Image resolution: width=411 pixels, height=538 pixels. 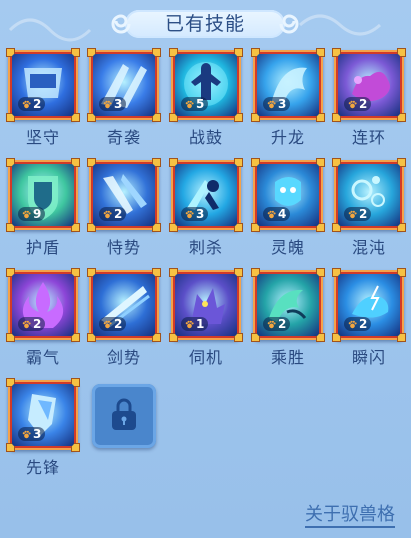 What do you see at coordinates (205, 357) in the screenshot?
I see `skill-name: 伺机` at bounding box center [205, 357].